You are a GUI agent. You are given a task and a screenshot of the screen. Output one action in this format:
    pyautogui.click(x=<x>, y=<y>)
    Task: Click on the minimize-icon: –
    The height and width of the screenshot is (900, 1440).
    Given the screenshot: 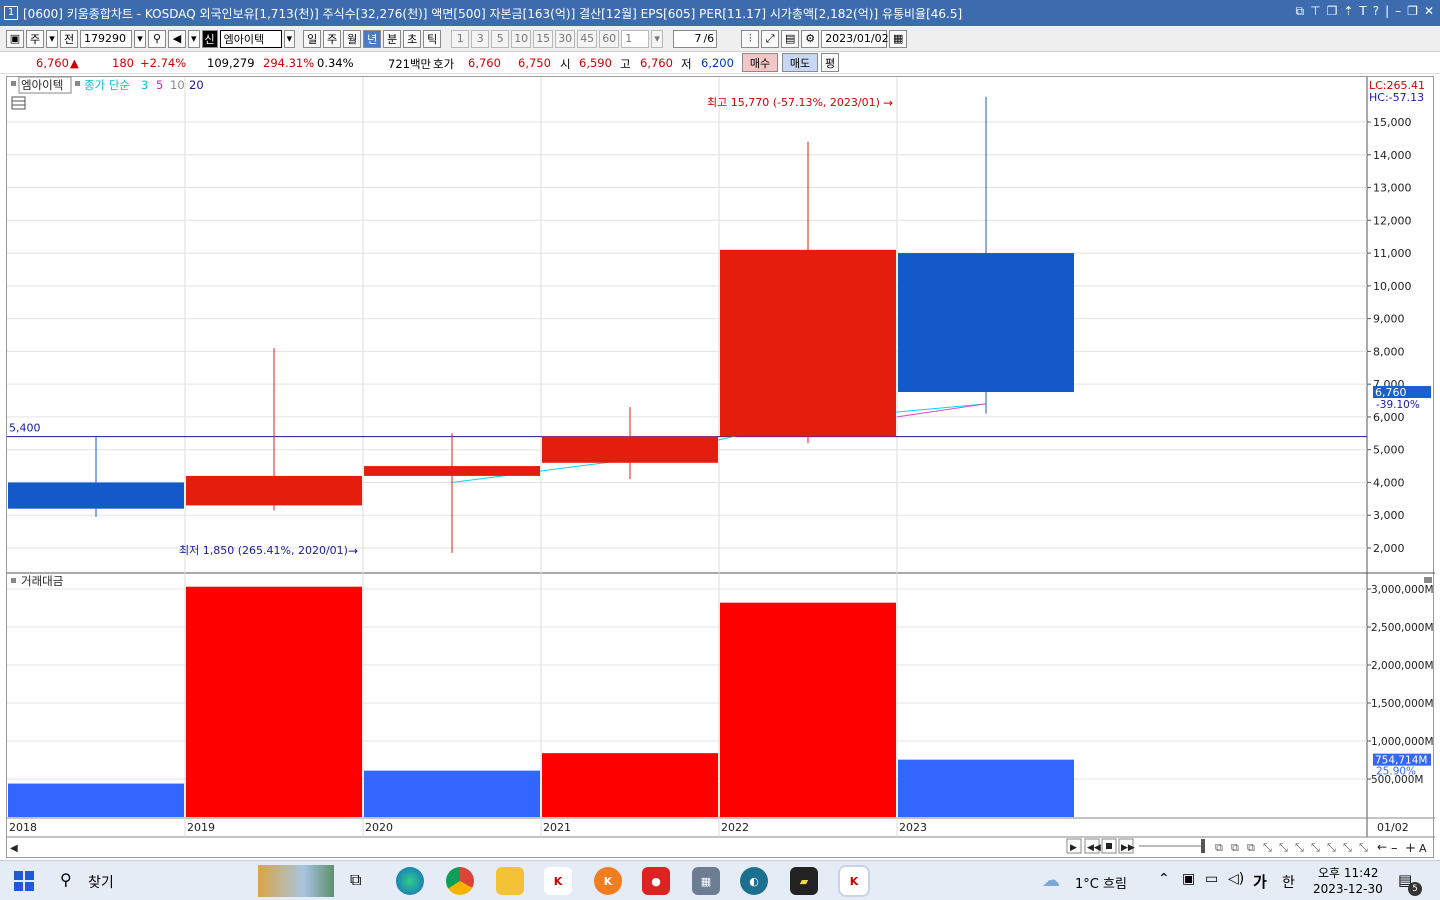 What is the action you would take?
    pyautogui.click(x=1398, y=11)
    